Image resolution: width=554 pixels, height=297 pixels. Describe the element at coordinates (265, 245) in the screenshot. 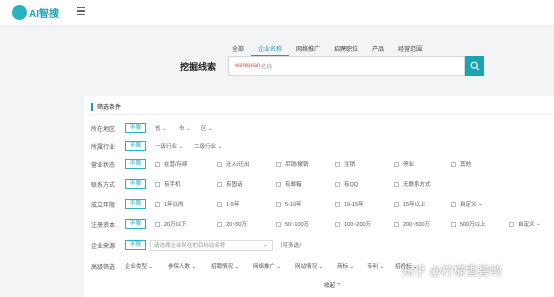

I see `chevron-down-icon: ⌄` at that location.